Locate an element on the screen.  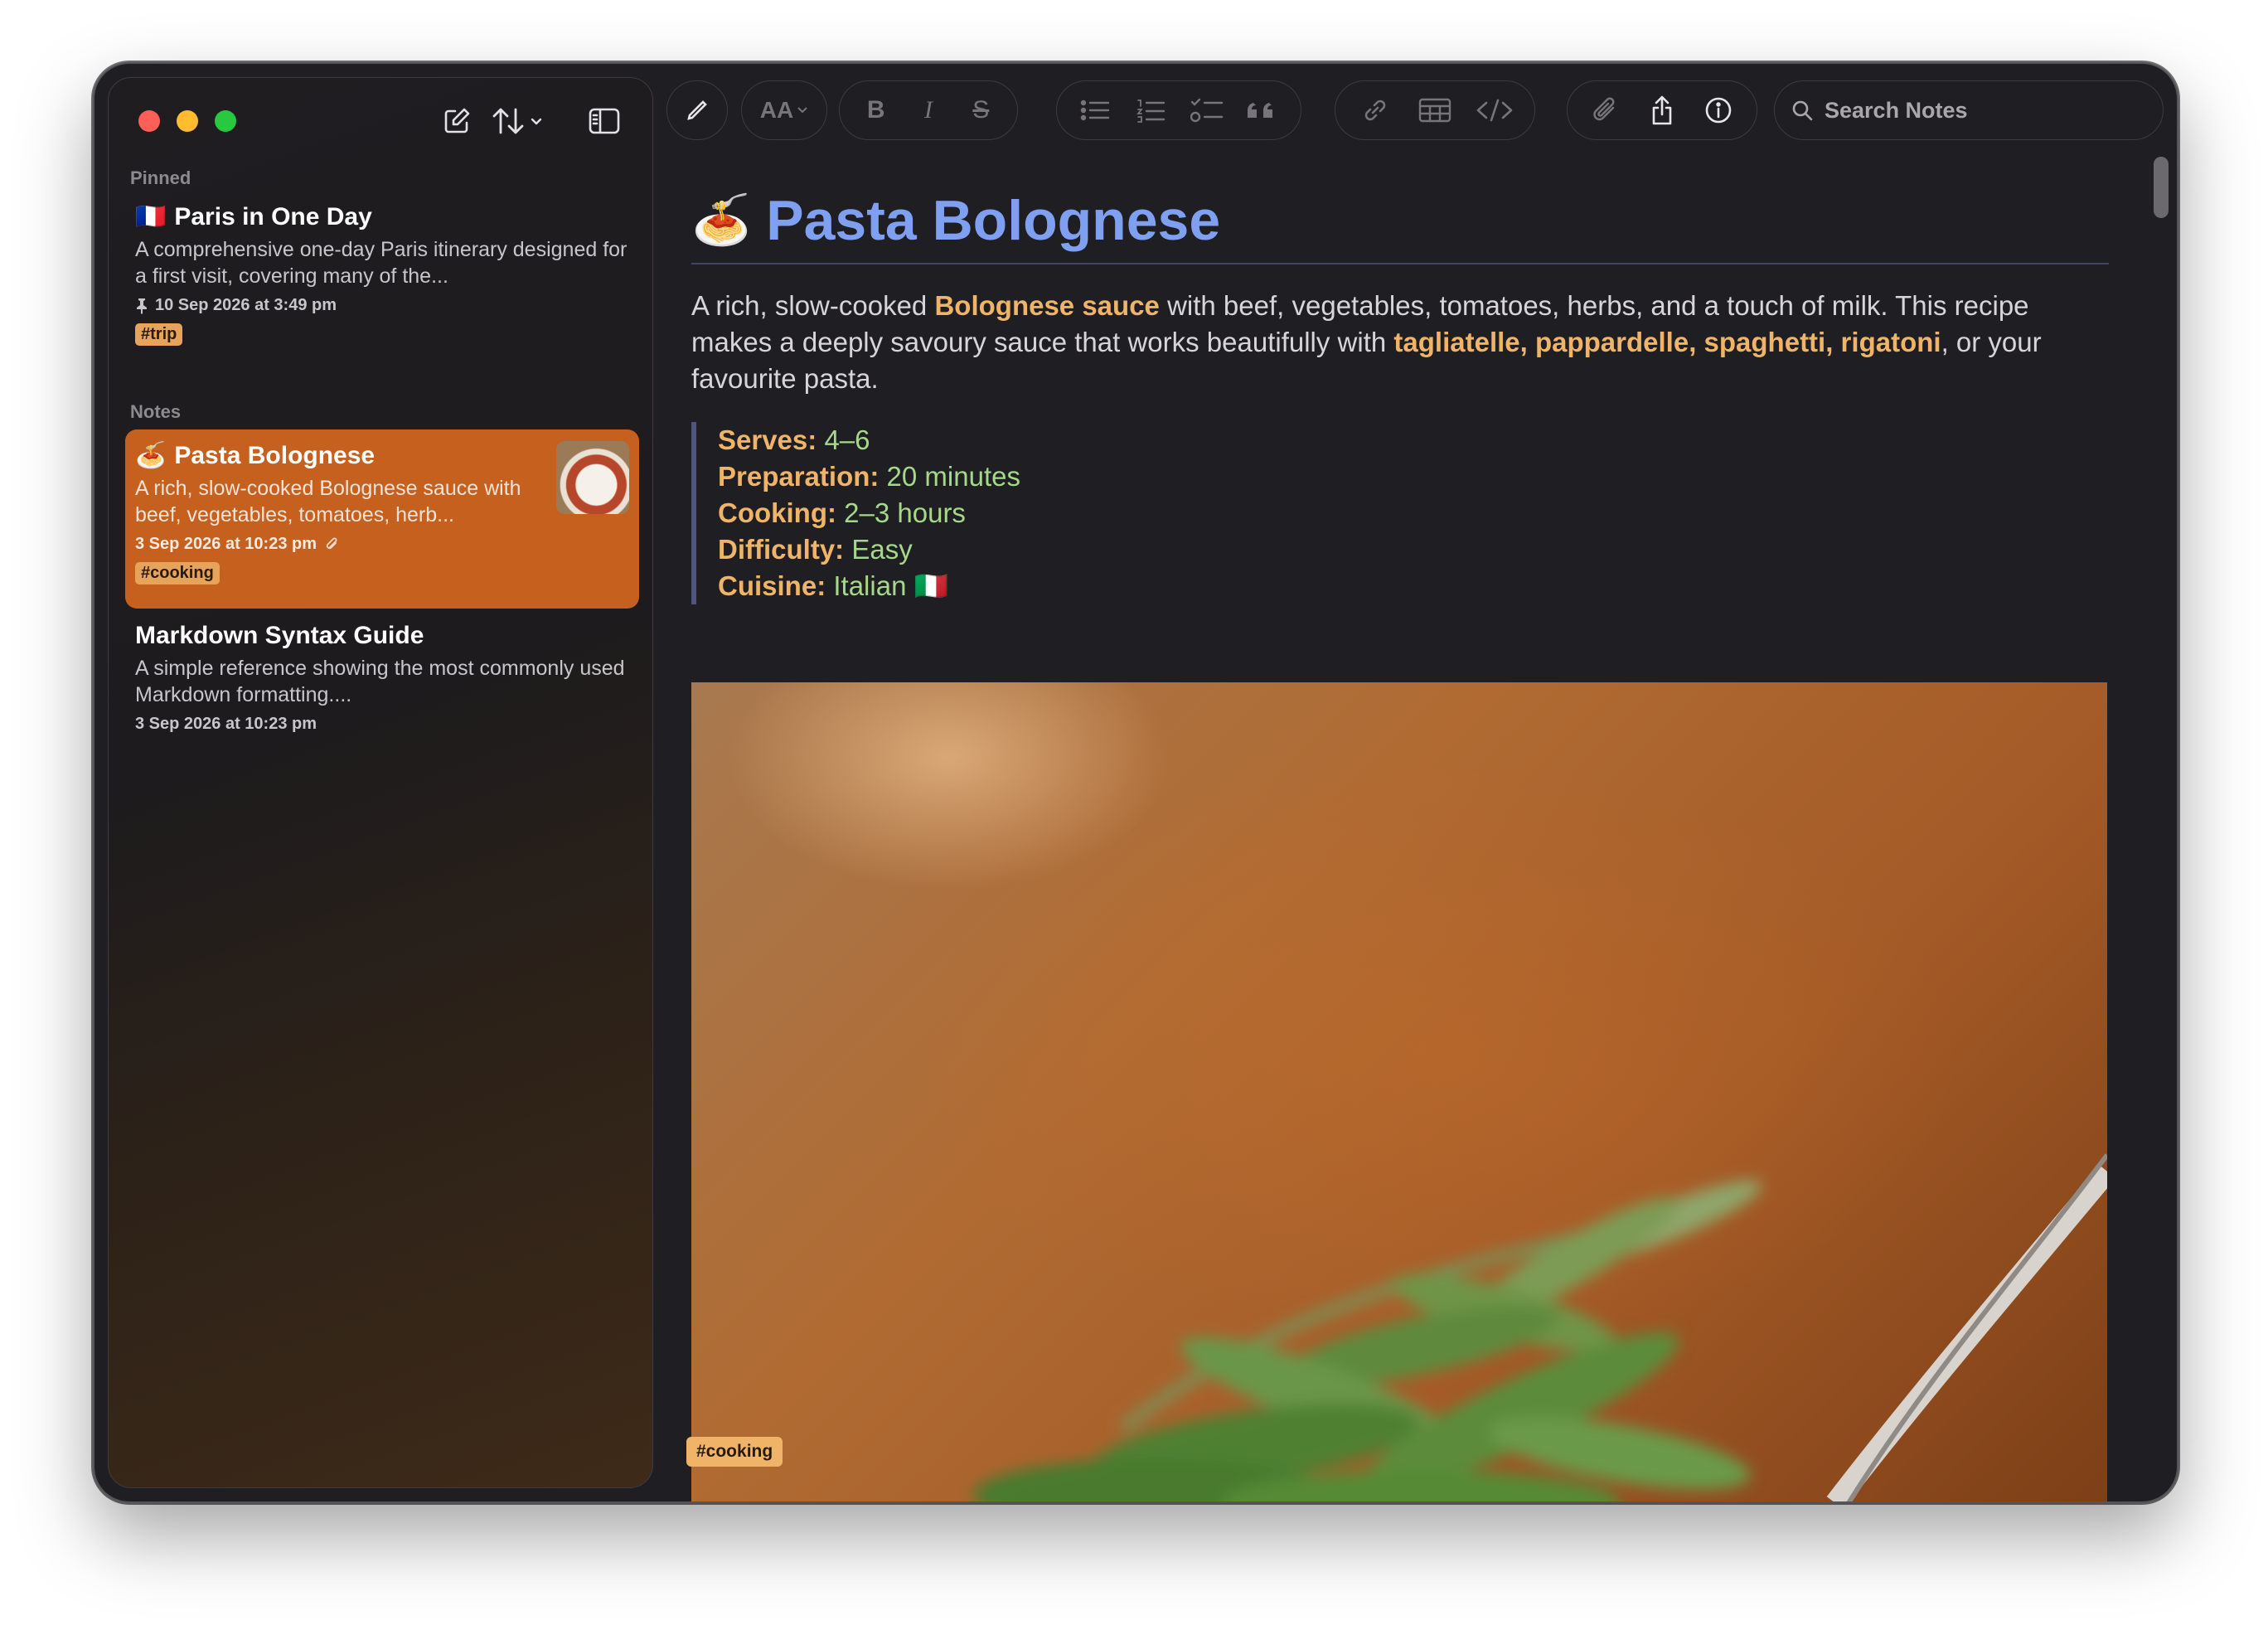
insert-group is located at coordinates (1435, 110).